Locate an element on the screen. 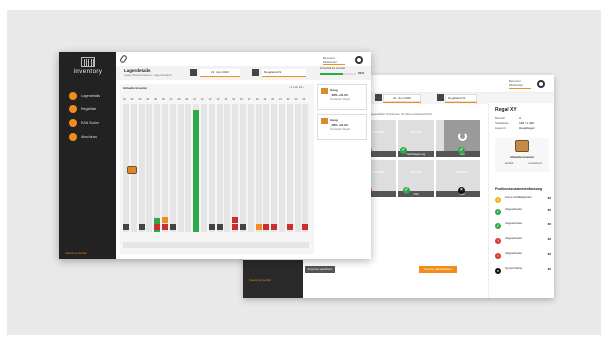 Image resolution: width=608 pixels, height=342 pixels. column-number: 05 is located at coordinates (155, 99).